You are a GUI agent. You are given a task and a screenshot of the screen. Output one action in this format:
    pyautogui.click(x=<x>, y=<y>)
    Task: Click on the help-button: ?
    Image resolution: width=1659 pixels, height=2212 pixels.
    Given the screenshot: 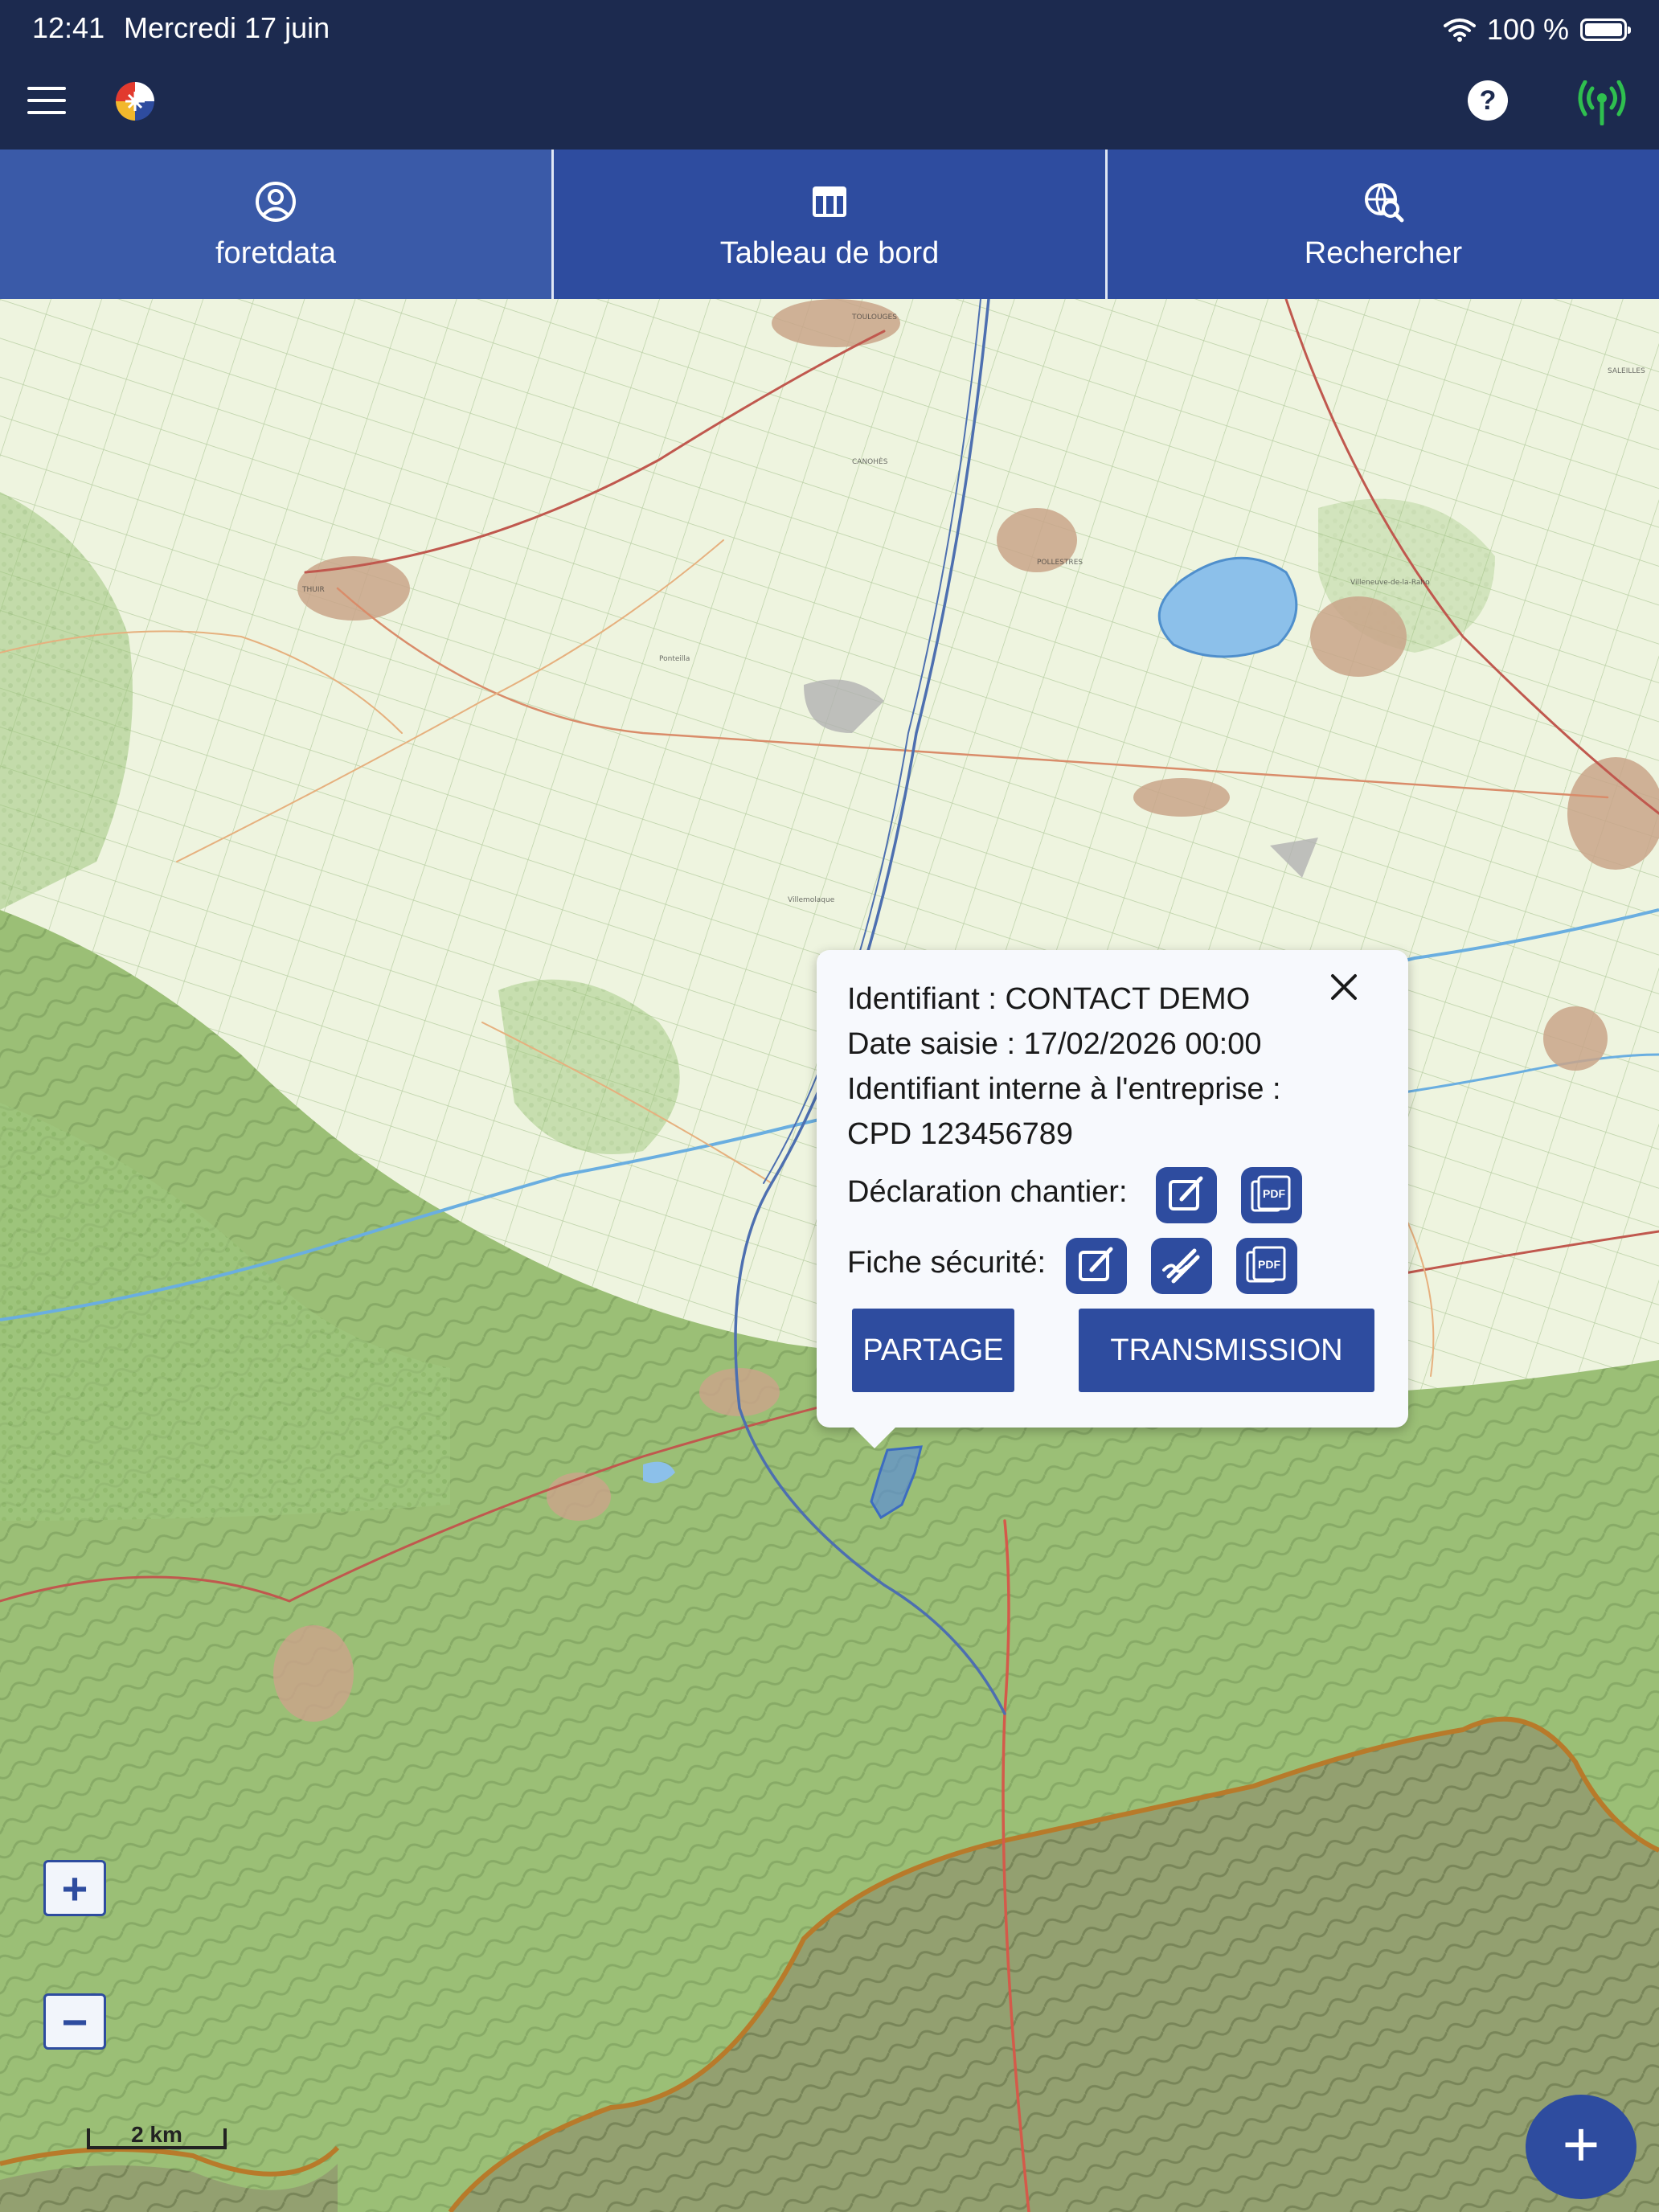 What is the action you would take?
    pyautogui.click(x=1488, y=100)
    